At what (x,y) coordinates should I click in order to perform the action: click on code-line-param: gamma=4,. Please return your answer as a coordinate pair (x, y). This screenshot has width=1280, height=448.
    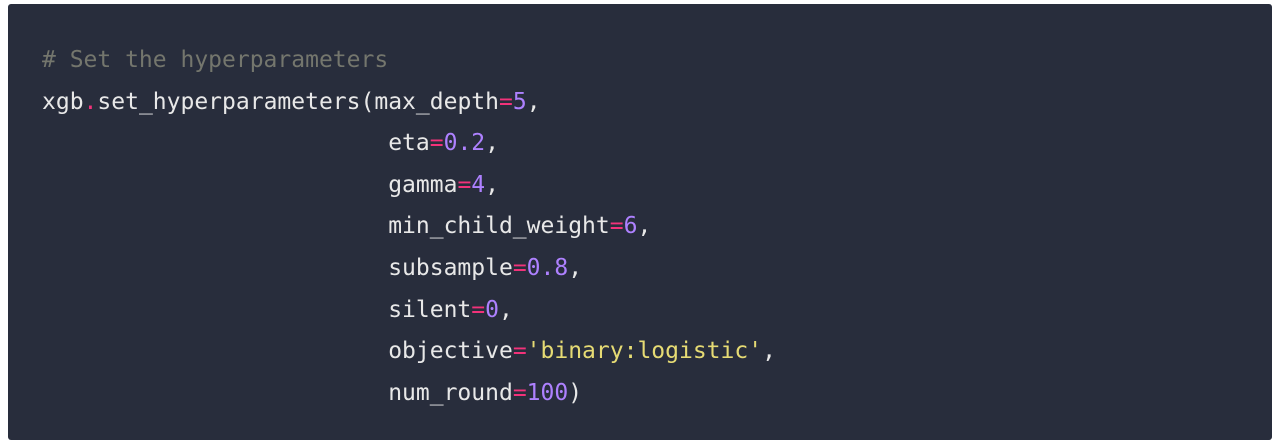
    Looking at the image, I should click on (409, 186).